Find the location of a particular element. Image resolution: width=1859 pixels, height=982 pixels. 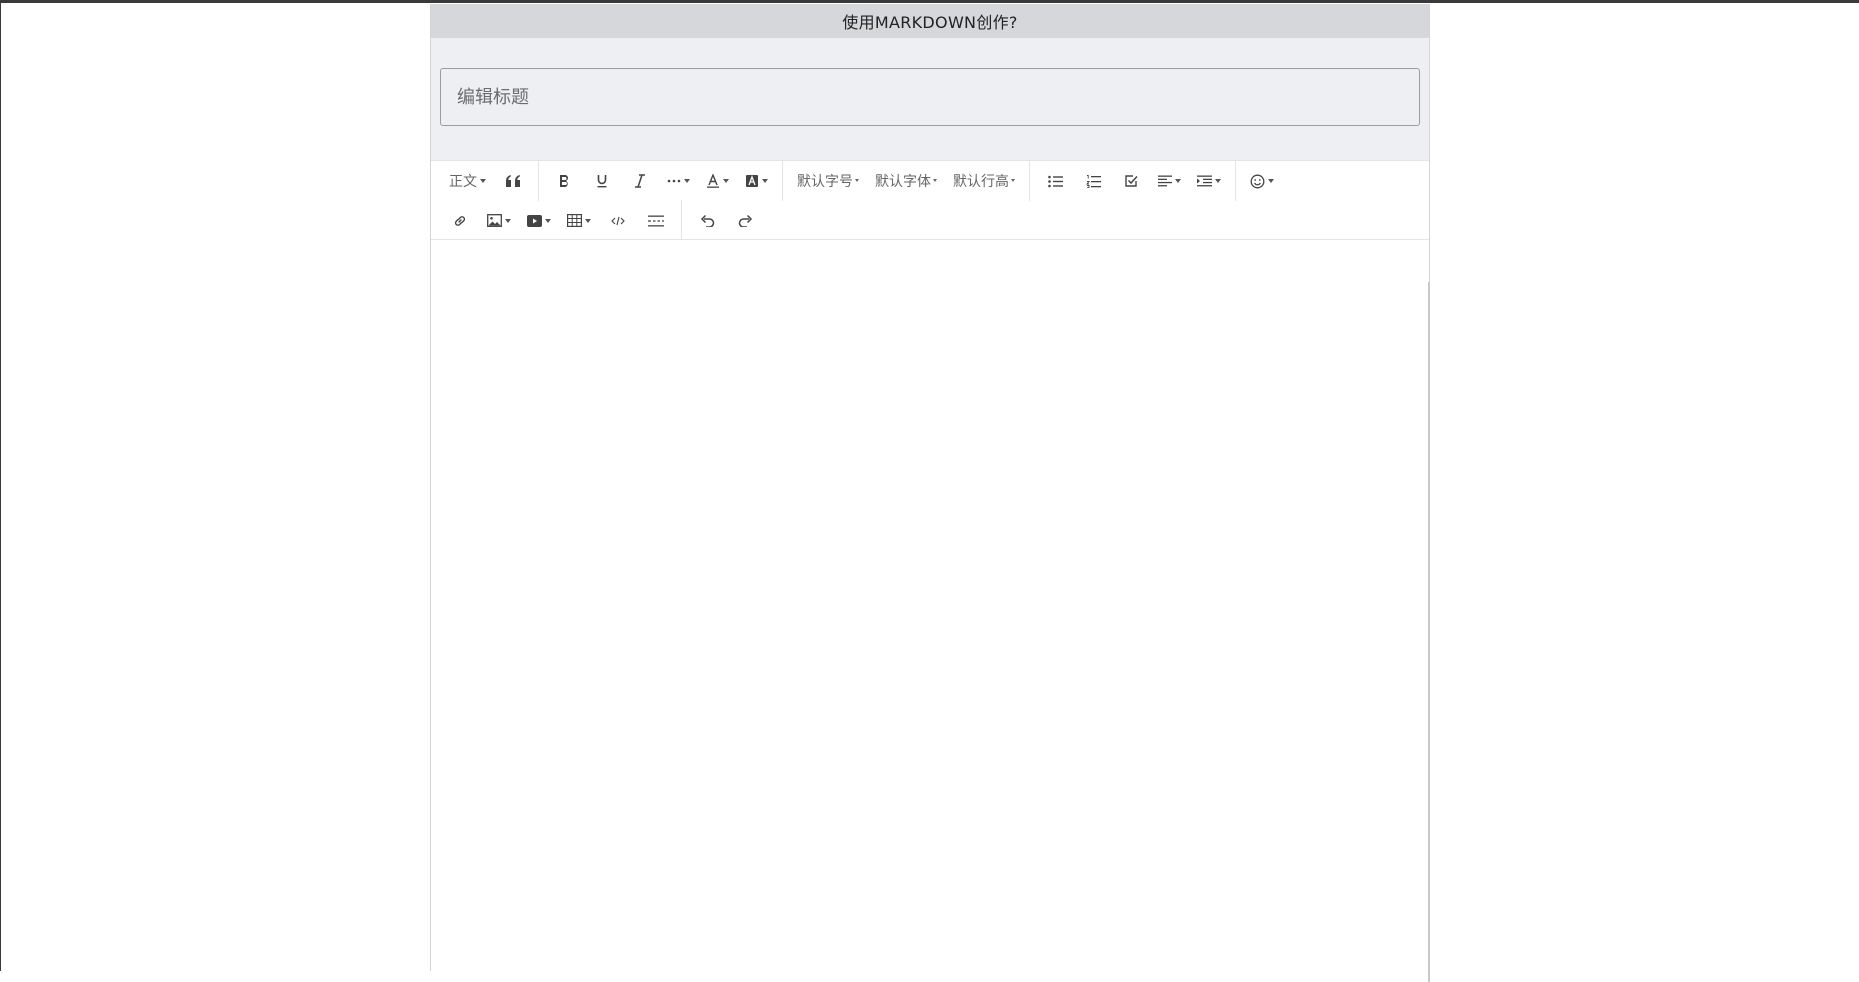

code-block-button is located at coordinates (618, 221).